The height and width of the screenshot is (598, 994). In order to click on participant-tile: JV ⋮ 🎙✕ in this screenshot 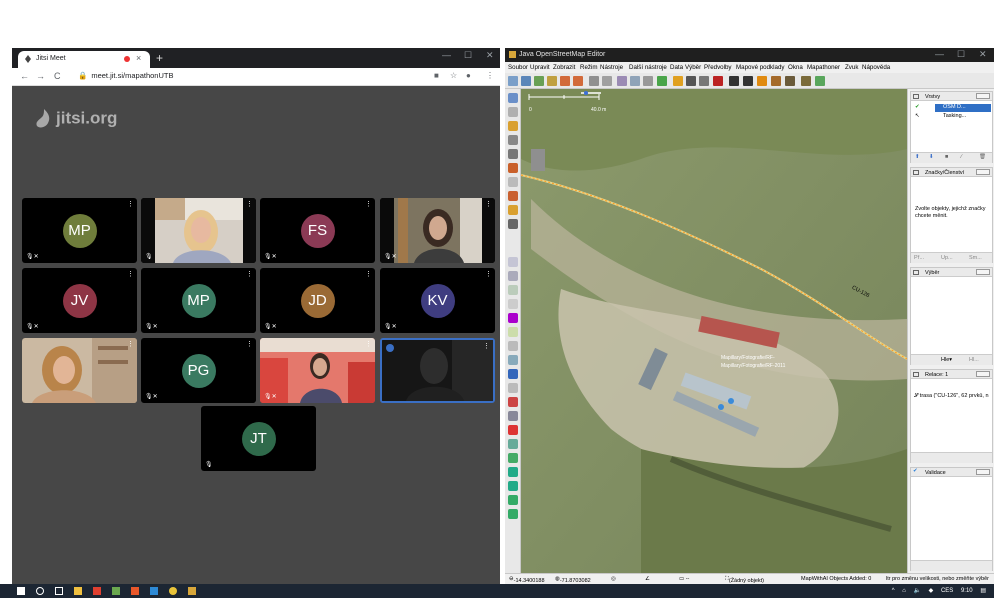, I will do `click(79, 300)`.